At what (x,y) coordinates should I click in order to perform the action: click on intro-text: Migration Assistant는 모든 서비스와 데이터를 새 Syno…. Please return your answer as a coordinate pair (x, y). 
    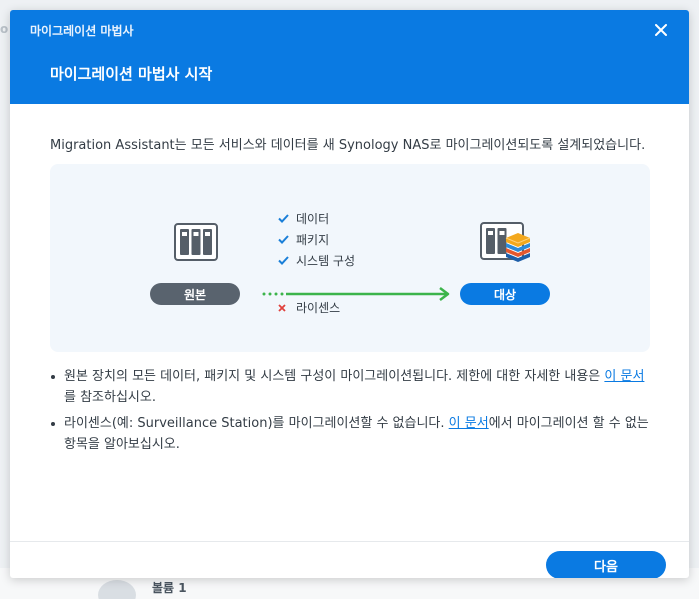
    Looking at the image, I should click on (348, 145).